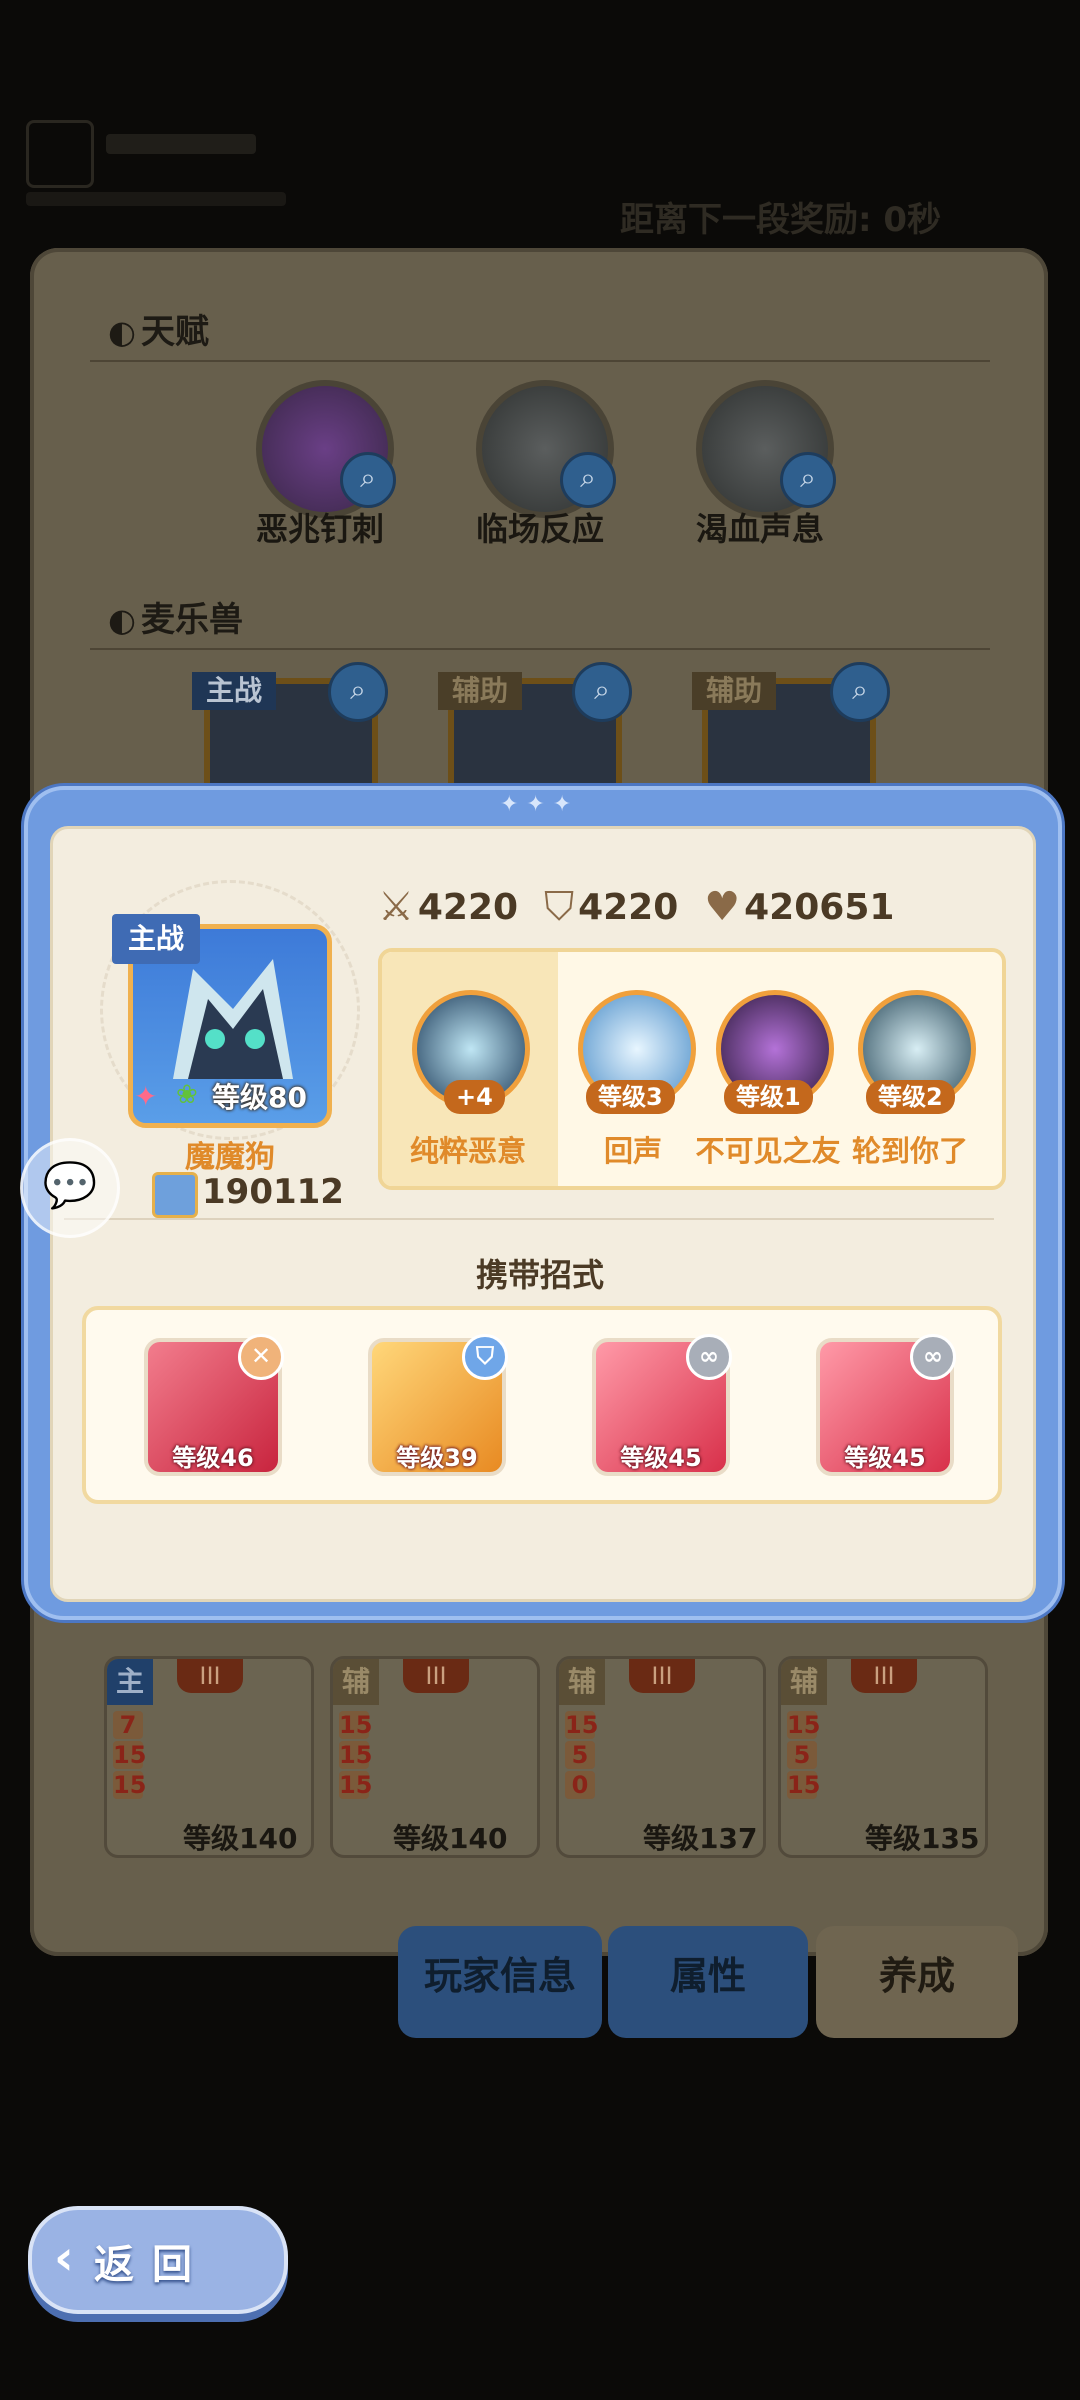 This screenshot has width=1080, height=2400. What do you see at coordinates (213, 1458) in the screenshot?
I see `move-level-1: 等级46` at bounding box center [213, 1458].